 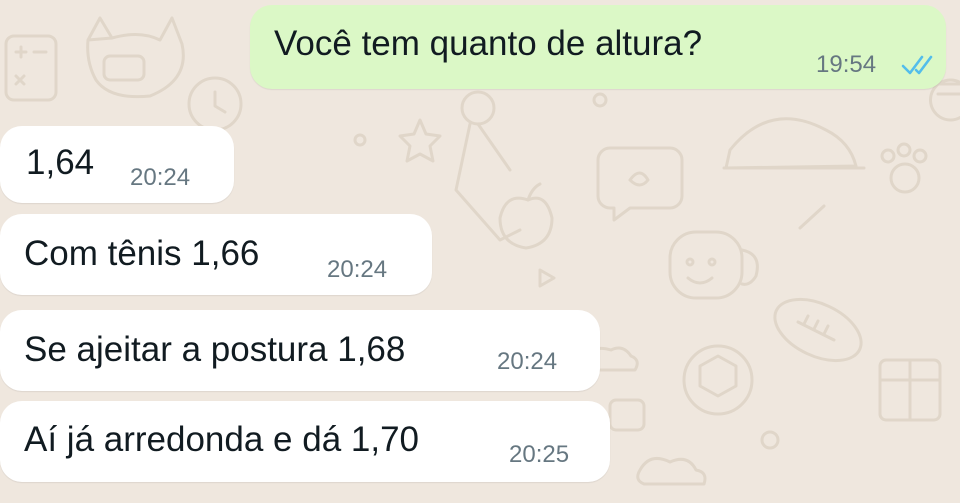 What do you see at coordinates (222, 439) in the screenshot?
I see `message-text: Aí já arredonda e dá 1,70` at bounding box center [222, 439].